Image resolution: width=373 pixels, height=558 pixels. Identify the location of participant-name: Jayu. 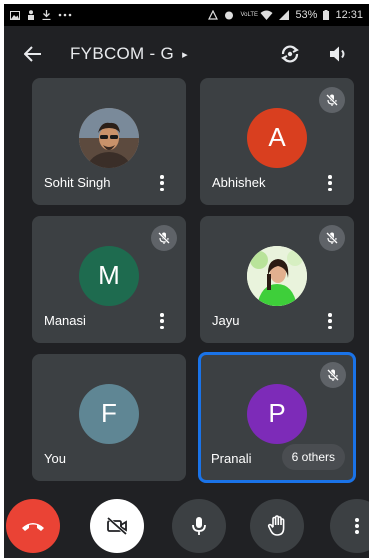
(226, 320).